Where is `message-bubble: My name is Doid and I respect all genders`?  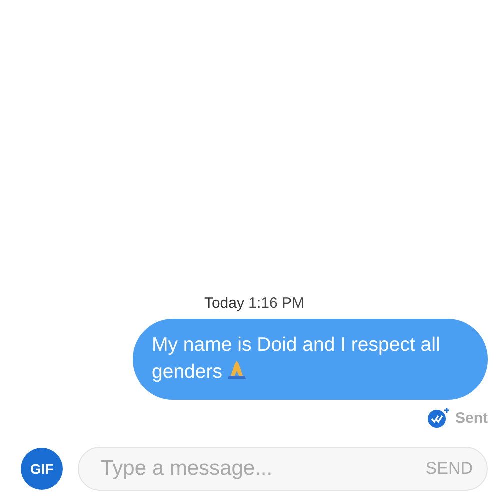 message-bubble: My name is Doid and I respect all genders is located at coordinates (310, 359).